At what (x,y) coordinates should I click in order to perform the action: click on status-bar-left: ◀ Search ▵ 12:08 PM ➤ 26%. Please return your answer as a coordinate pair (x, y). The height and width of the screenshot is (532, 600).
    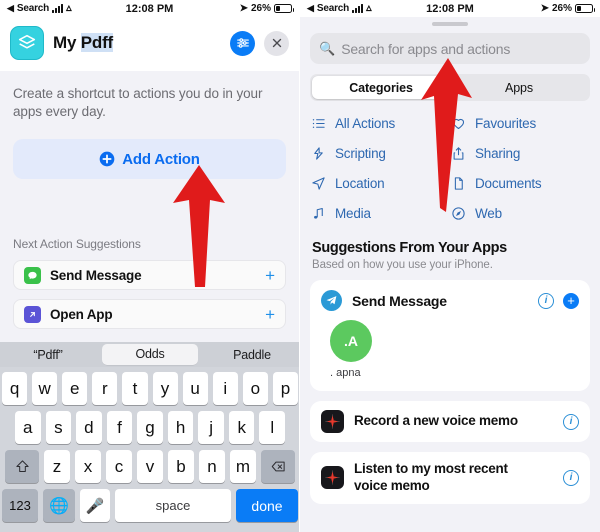
    Looking at the image, I should click on (149, 8).